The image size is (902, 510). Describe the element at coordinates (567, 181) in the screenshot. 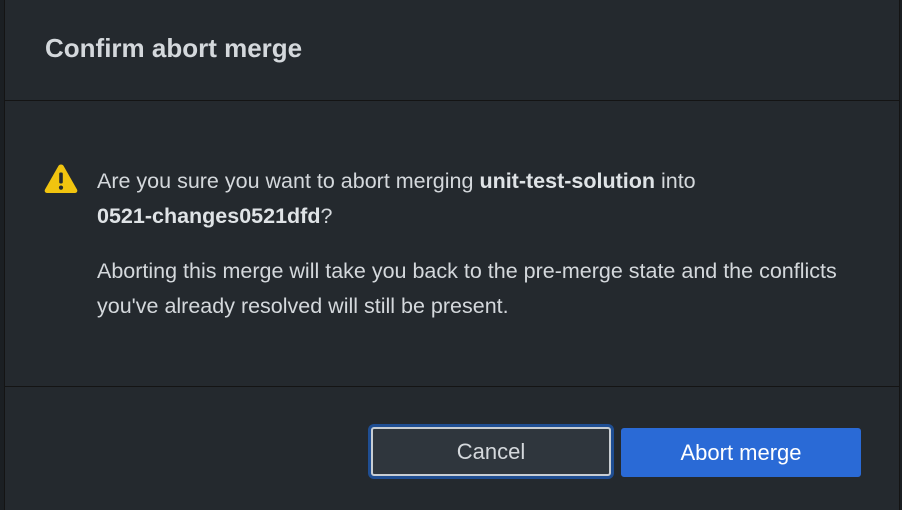

I see `source-branch-name: unit-test-solution` at that location.